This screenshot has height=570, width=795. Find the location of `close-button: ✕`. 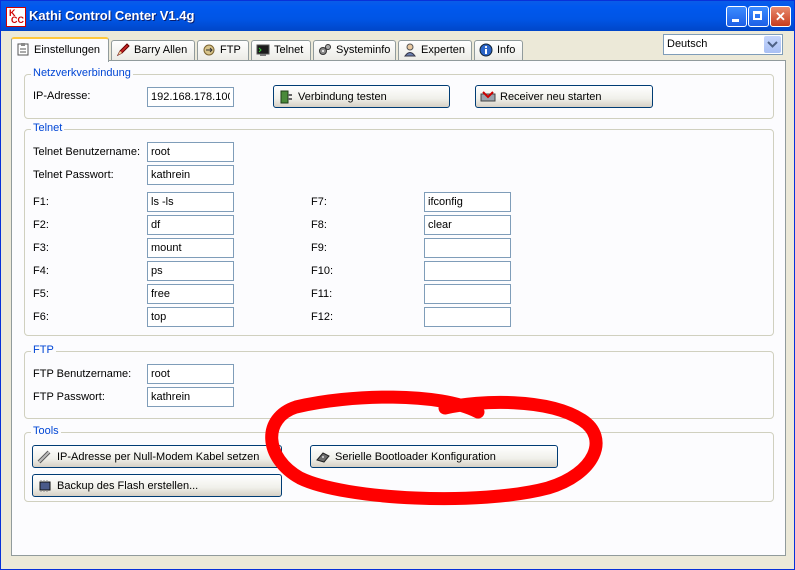

close-button: ✕ is located at coordinates (780, 16).